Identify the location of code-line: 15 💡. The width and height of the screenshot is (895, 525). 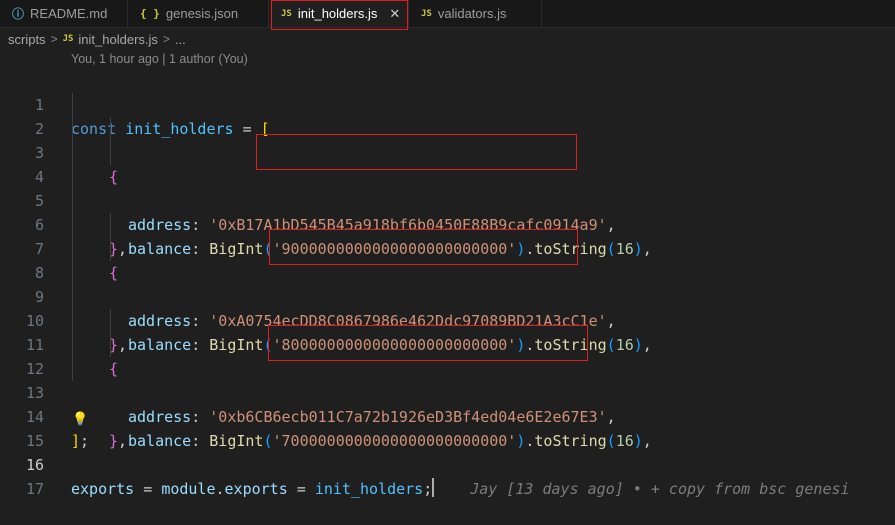
(447, 427).